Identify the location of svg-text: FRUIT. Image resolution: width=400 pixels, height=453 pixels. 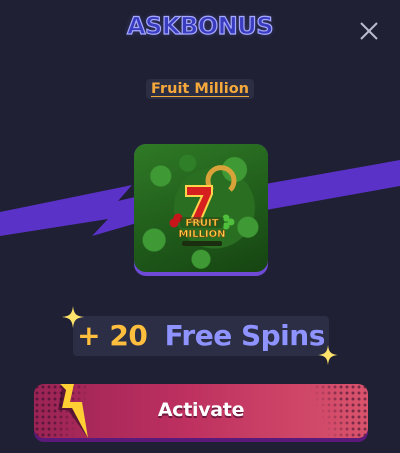
(201, 223).